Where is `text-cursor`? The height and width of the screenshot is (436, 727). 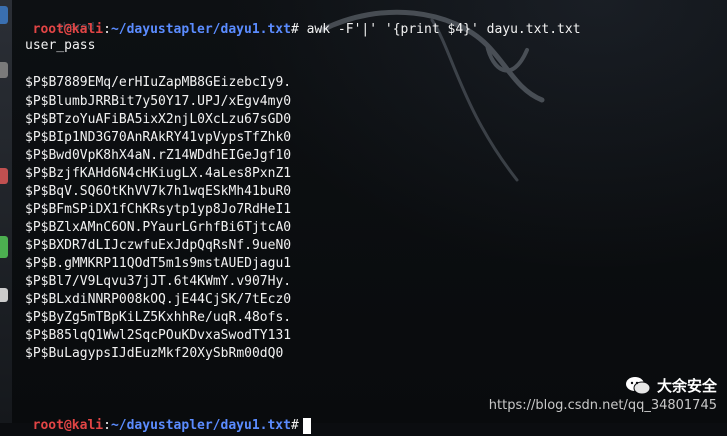 text-cursor is located at coordinates (306, 425).